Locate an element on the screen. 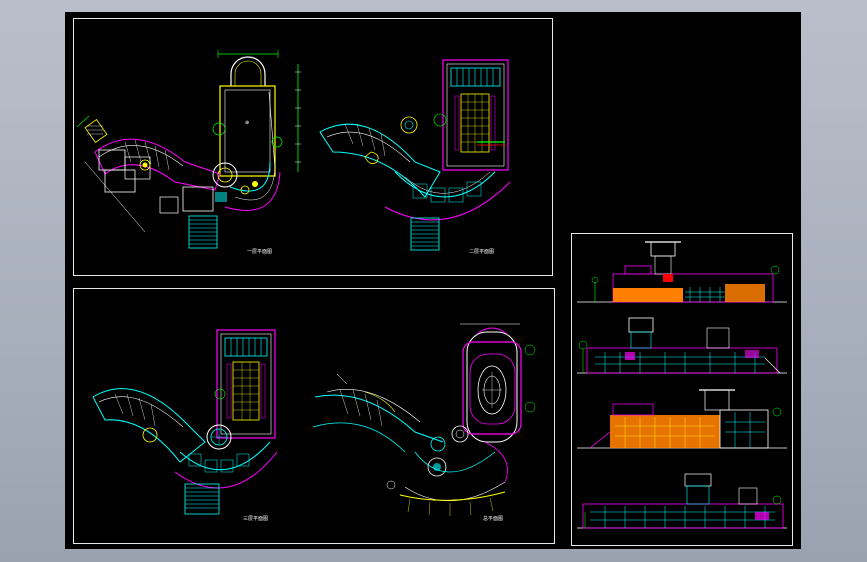 This screenshot has height=562, width=867. site-plan-drawing is located at coordinates (424, 419).